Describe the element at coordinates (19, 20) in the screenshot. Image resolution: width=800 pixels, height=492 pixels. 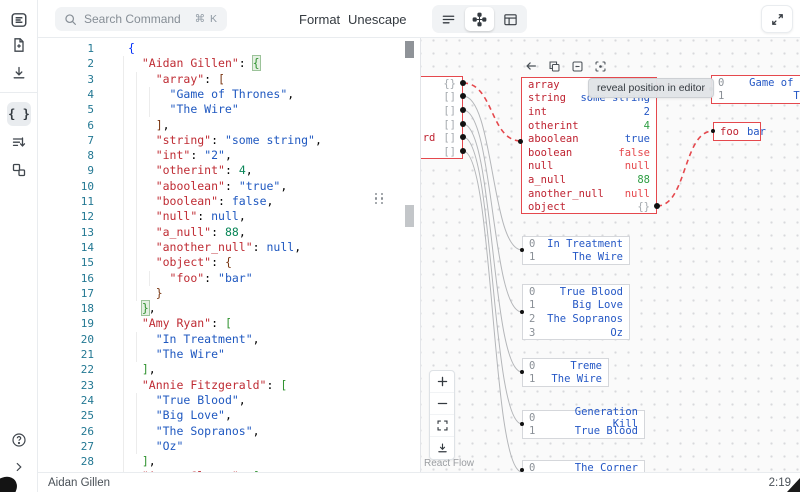
I see `app-logo` at that location.